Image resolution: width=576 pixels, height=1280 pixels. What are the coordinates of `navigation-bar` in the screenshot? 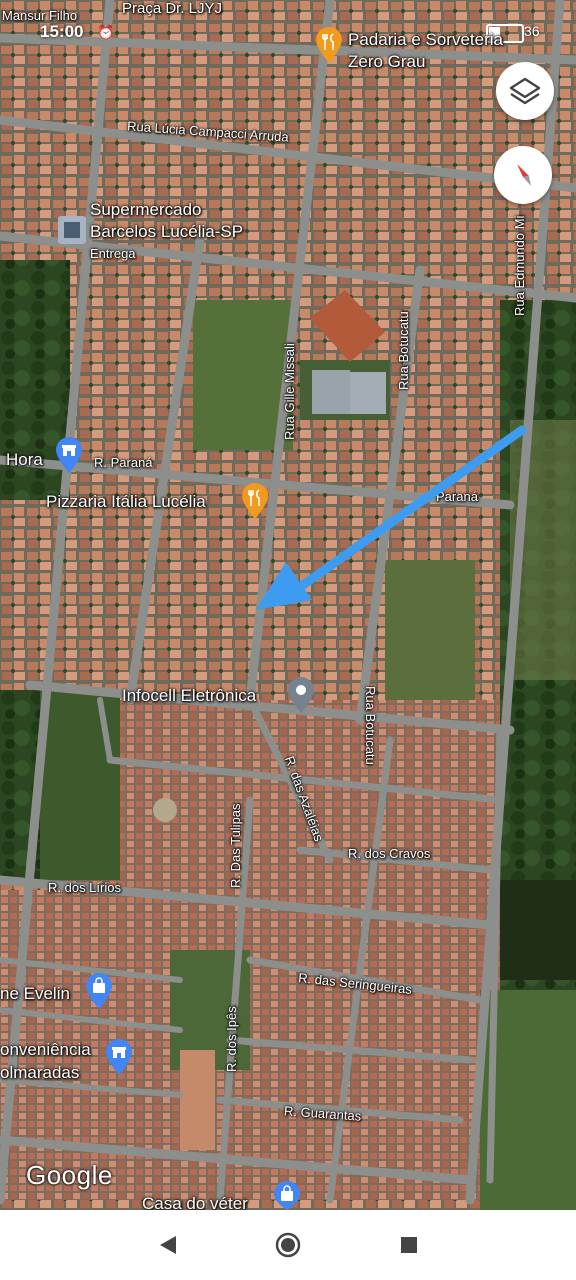 It's located at (288, 1245).